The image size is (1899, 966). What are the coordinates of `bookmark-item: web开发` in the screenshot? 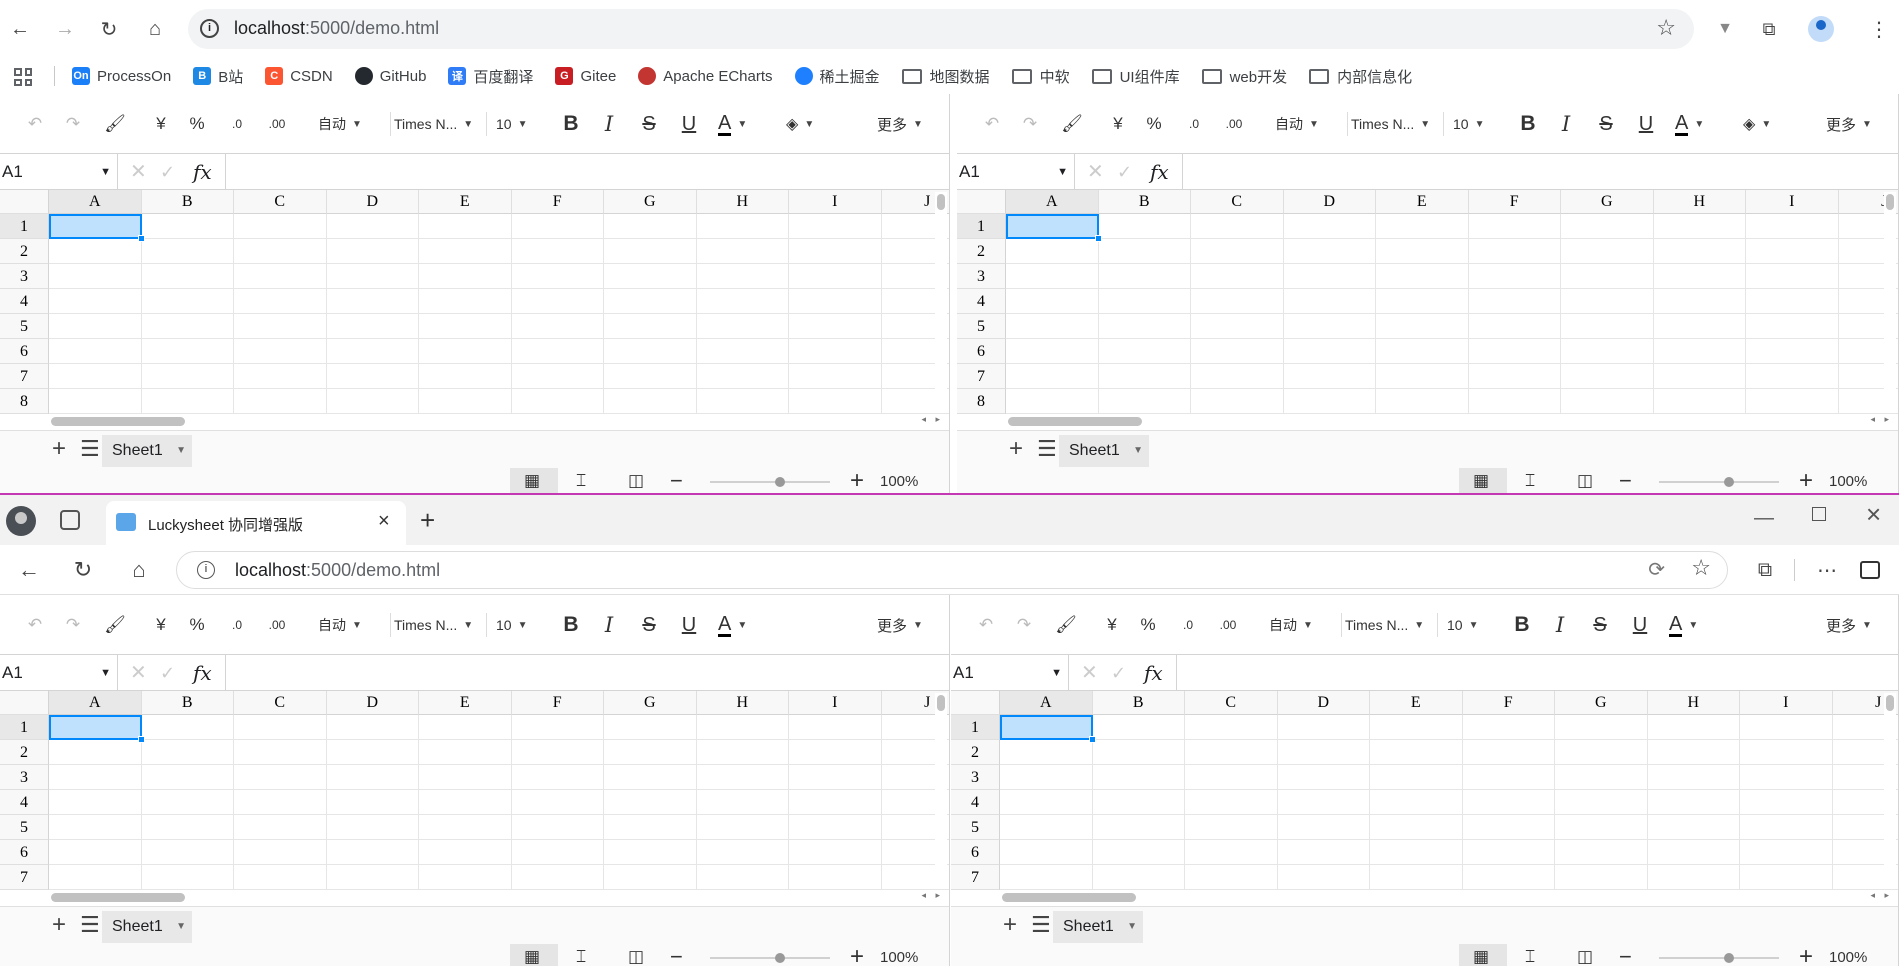 It's located at (1244, 76).